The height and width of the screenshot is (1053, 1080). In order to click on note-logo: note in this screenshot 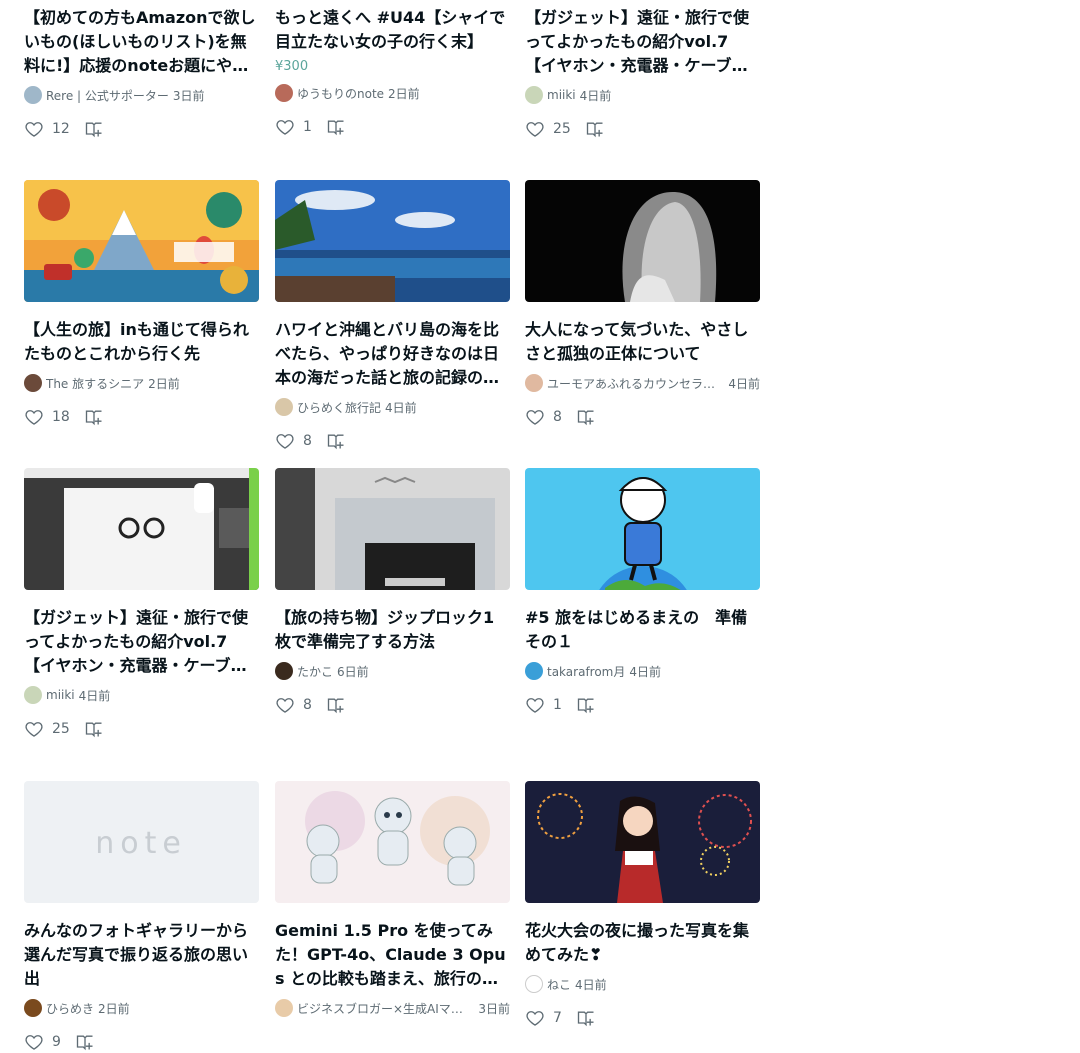, I will do `click(141, 843)`.